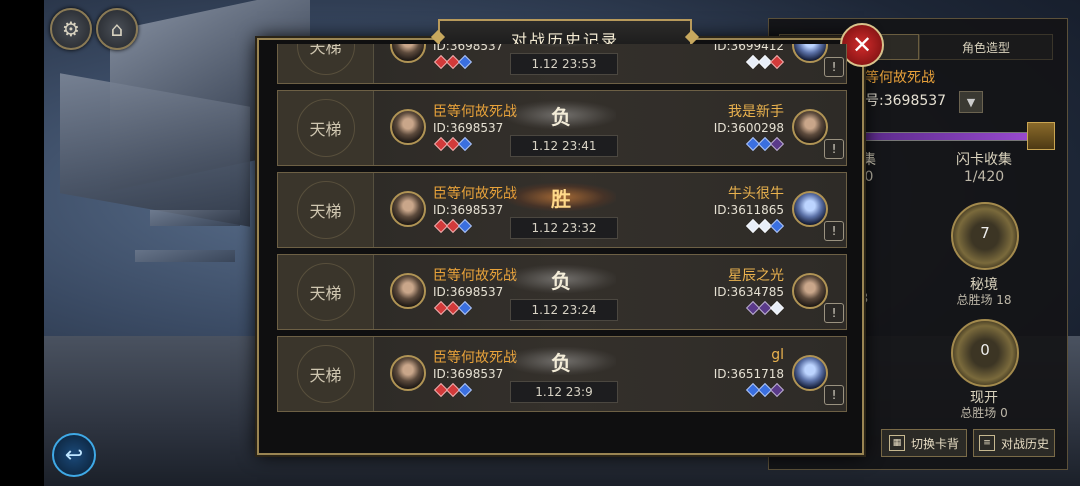 This screenshot has height=486, width=1080. I want to click on mode-secret-realm-emblem: 7, so click(985, 236).